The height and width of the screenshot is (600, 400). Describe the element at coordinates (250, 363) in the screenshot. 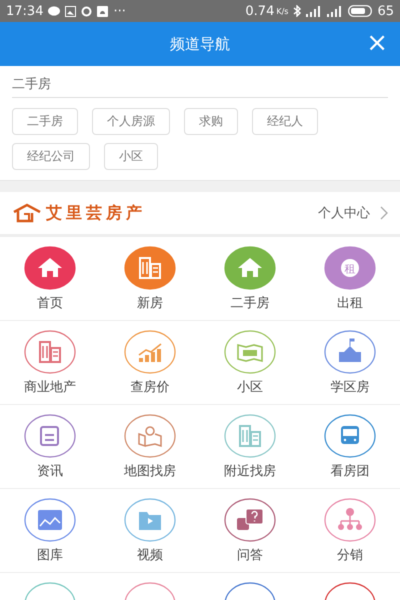

I see `nav-item: 小区` at that location.